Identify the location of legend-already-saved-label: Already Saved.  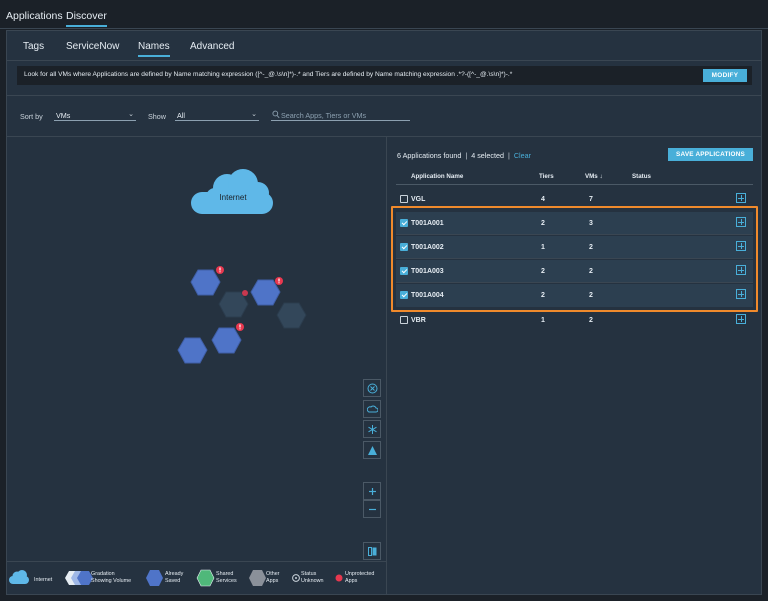
(174, 577).